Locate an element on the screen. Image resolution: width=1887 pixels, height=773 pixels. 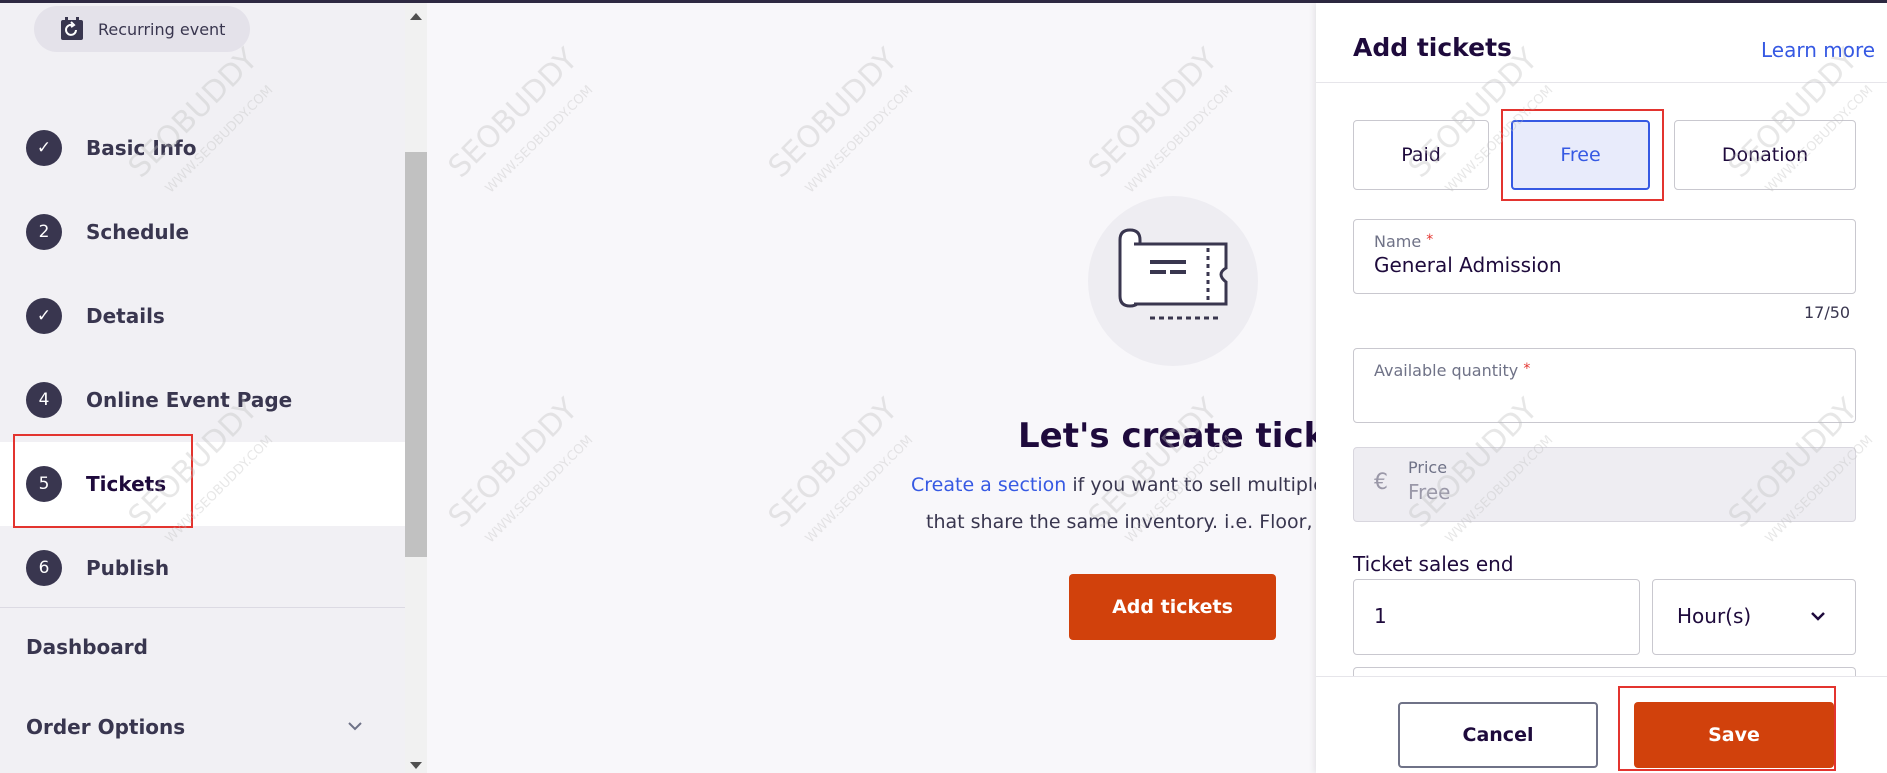
step-label: Tickets is located at coordinates (126, 484).